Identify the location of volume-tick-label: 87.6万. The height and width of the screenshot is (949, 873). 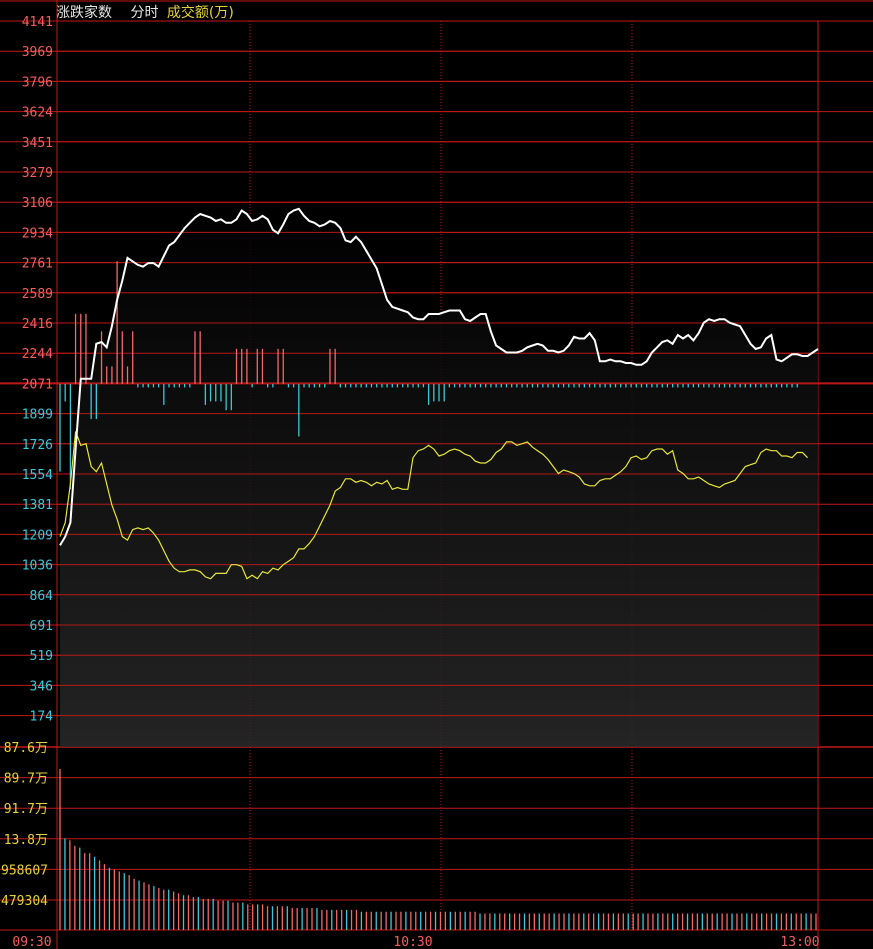
(26, 748).